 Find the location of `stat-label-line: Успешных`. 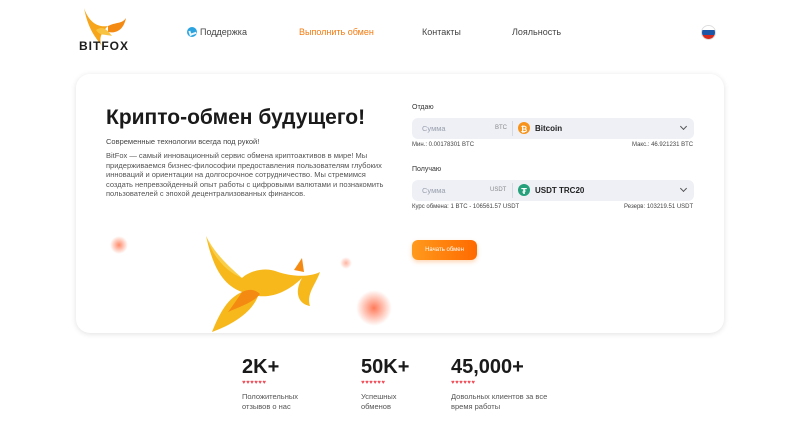

stat-label-line: Успешных is located at coordinates (379, 396).